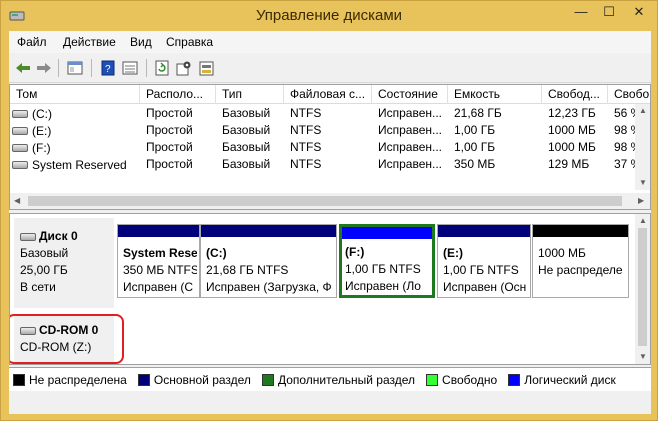 The width and height of the screenshot is (658, 421). Describe the element at coordinates (639, 12) in the screenshot. I see `close-button: ✕` at that location.